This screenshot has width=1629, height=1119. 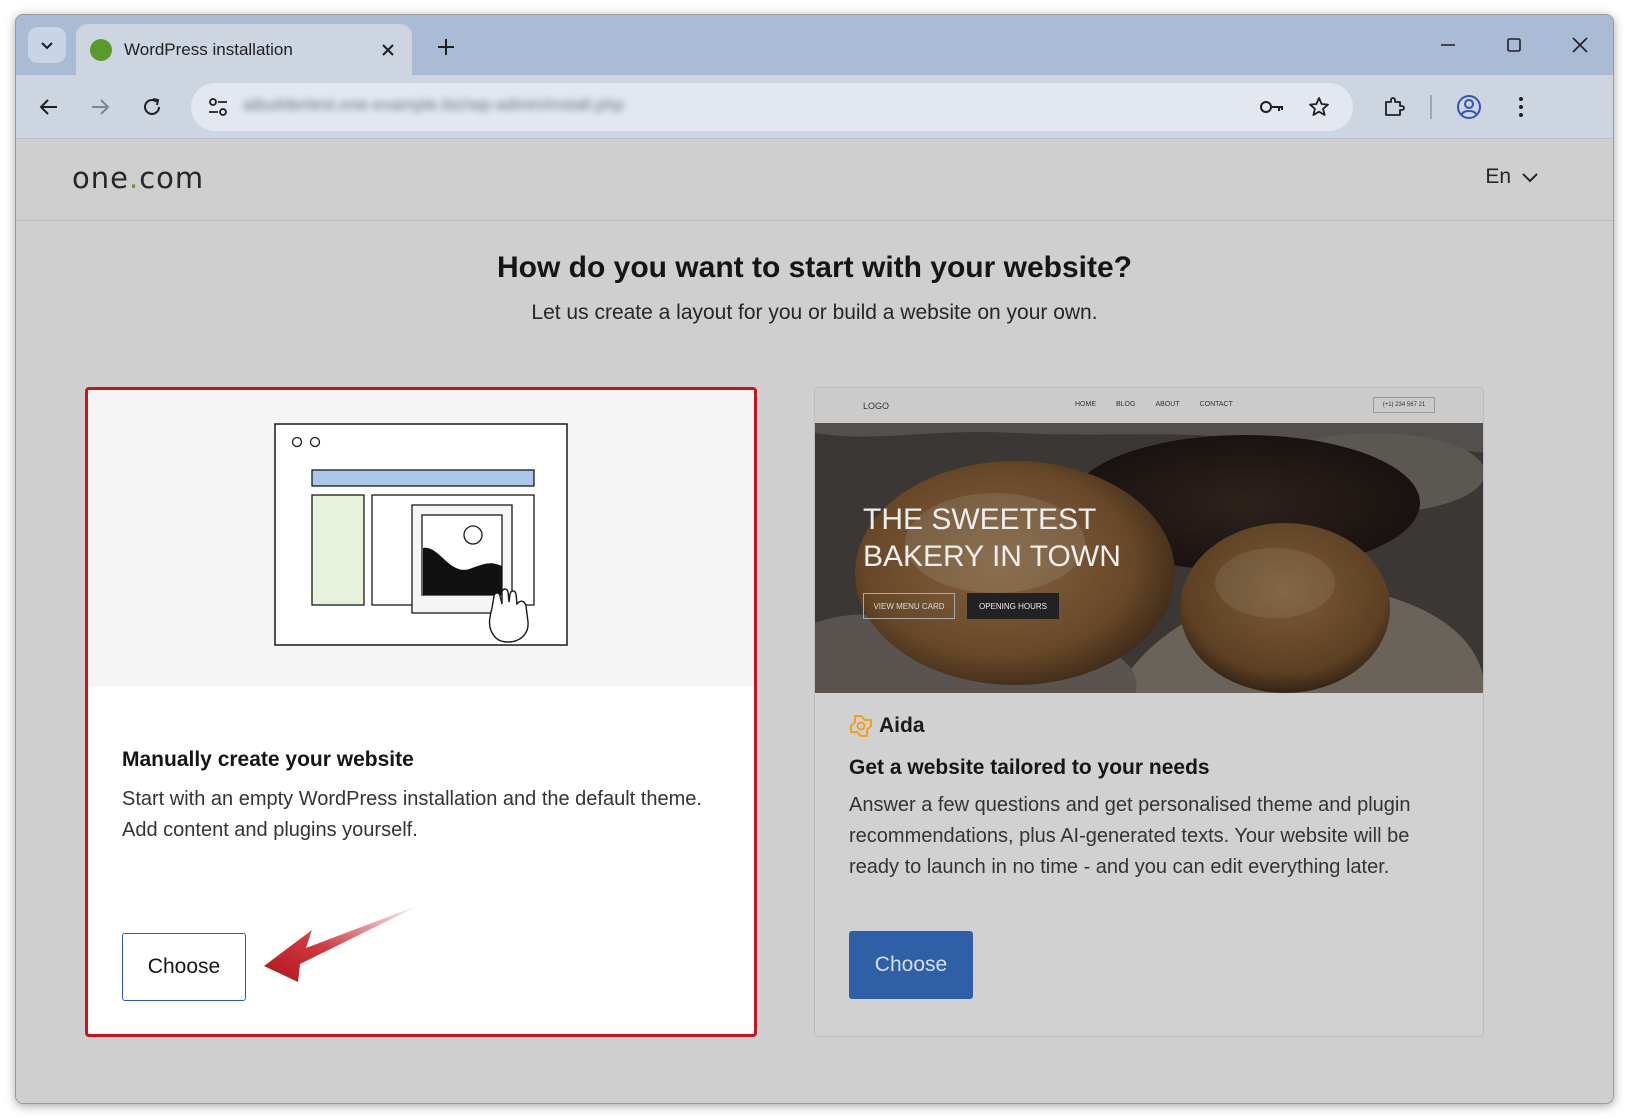 I want to click on logo-text-one: one, so click(x=100, y=178).